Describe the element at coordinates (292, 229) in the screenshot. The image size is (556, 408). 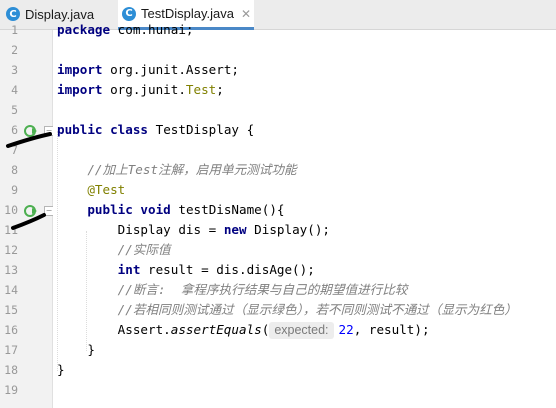
I see `code-token: Display();` at that location.